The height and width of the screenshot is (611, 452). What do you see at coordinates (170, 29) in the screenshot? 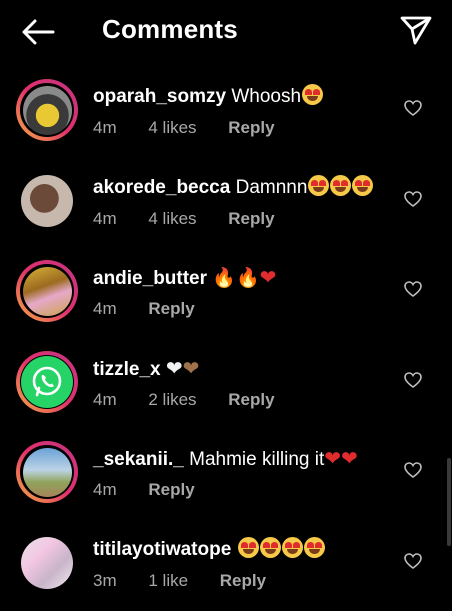
I see `page-title: Comments` at bounding box center [170, 29].